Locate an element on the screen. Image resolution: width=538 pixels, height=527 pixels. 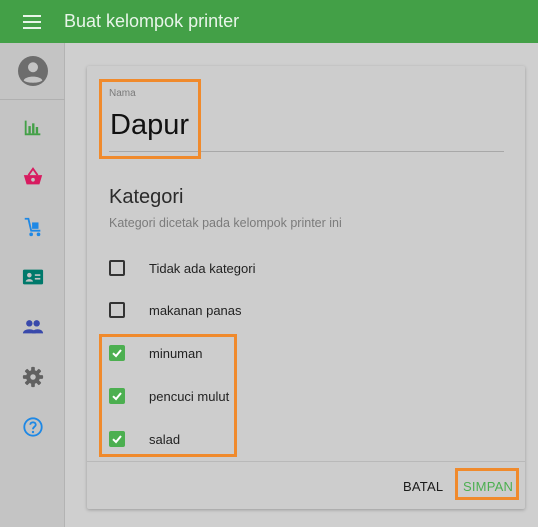
bar-chart-icon is located at coordinates (32, 128).